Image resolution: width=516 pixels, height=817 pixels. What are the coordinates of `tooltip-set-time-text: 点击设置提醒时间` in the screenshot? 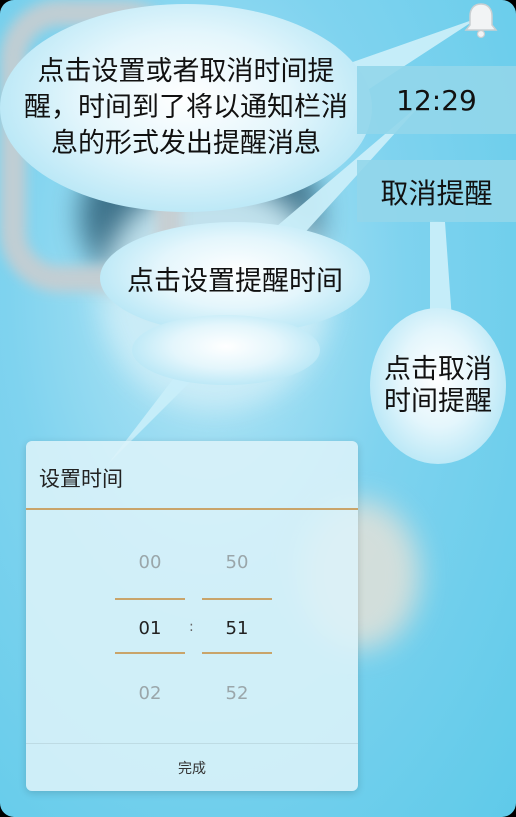 It's located at (235, 281).